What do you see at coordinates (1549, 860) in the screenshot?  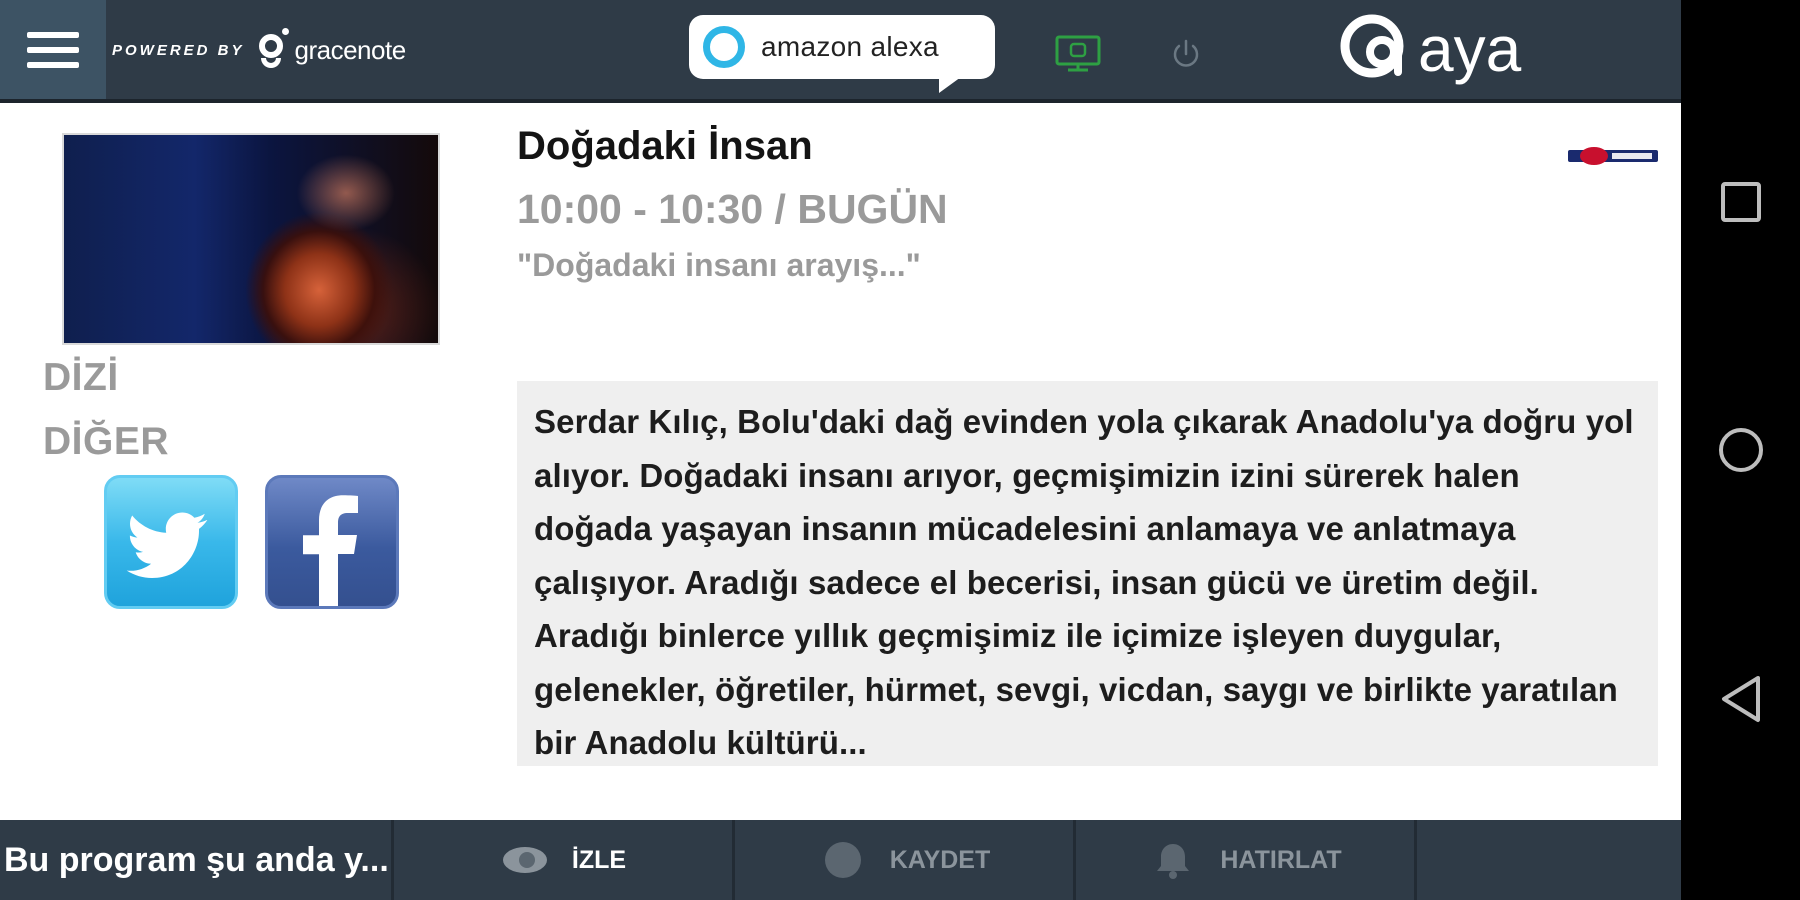 I see `bottom-bar-filler` at bounding box center [1549, 860].